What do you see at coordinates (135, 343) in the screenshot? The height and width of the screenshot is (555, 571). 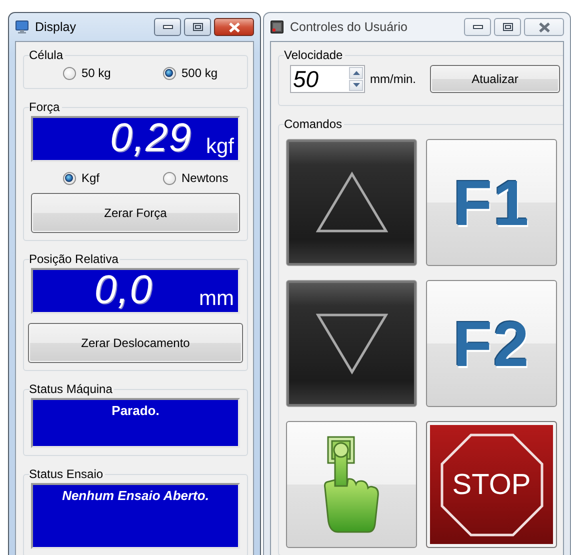 I see `reset-position-button: Zerar Deslocamento` at bounding box center [135, 343].